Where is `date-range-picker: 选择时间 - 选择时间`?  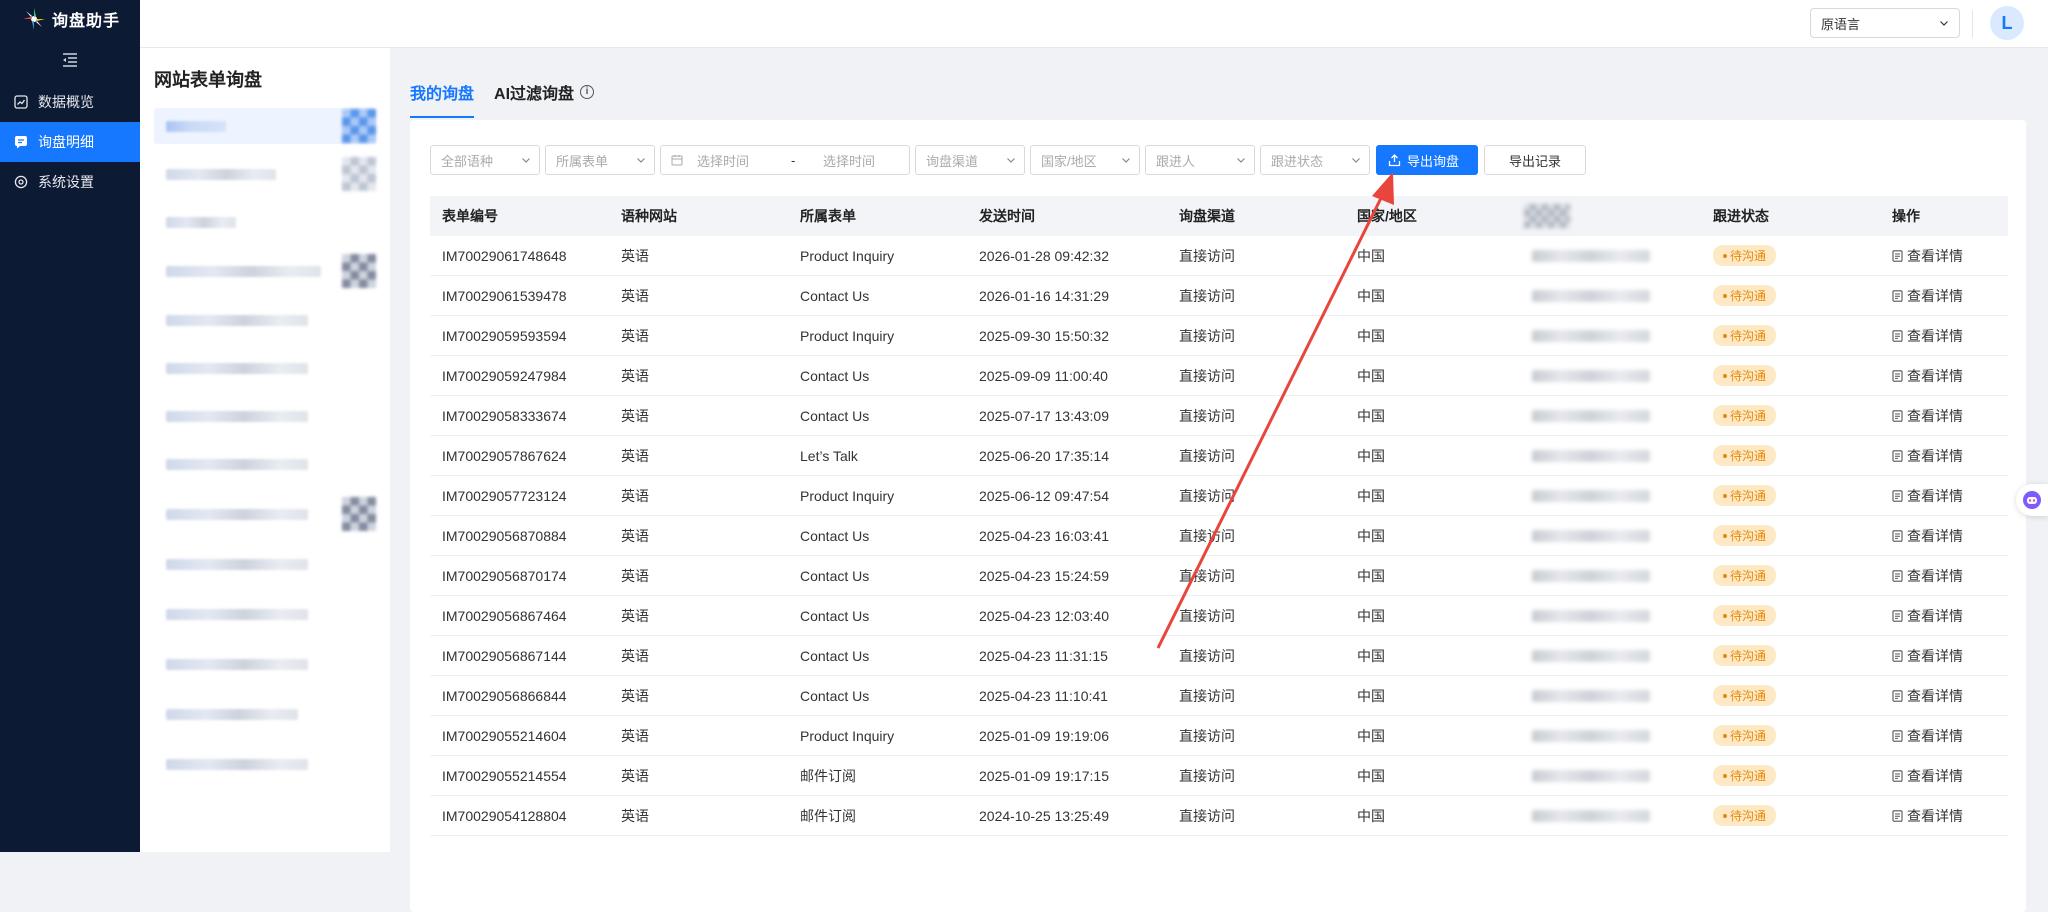 date-range-picker: 选择时间 - 选择时间 is located at coordinates (785, 160).